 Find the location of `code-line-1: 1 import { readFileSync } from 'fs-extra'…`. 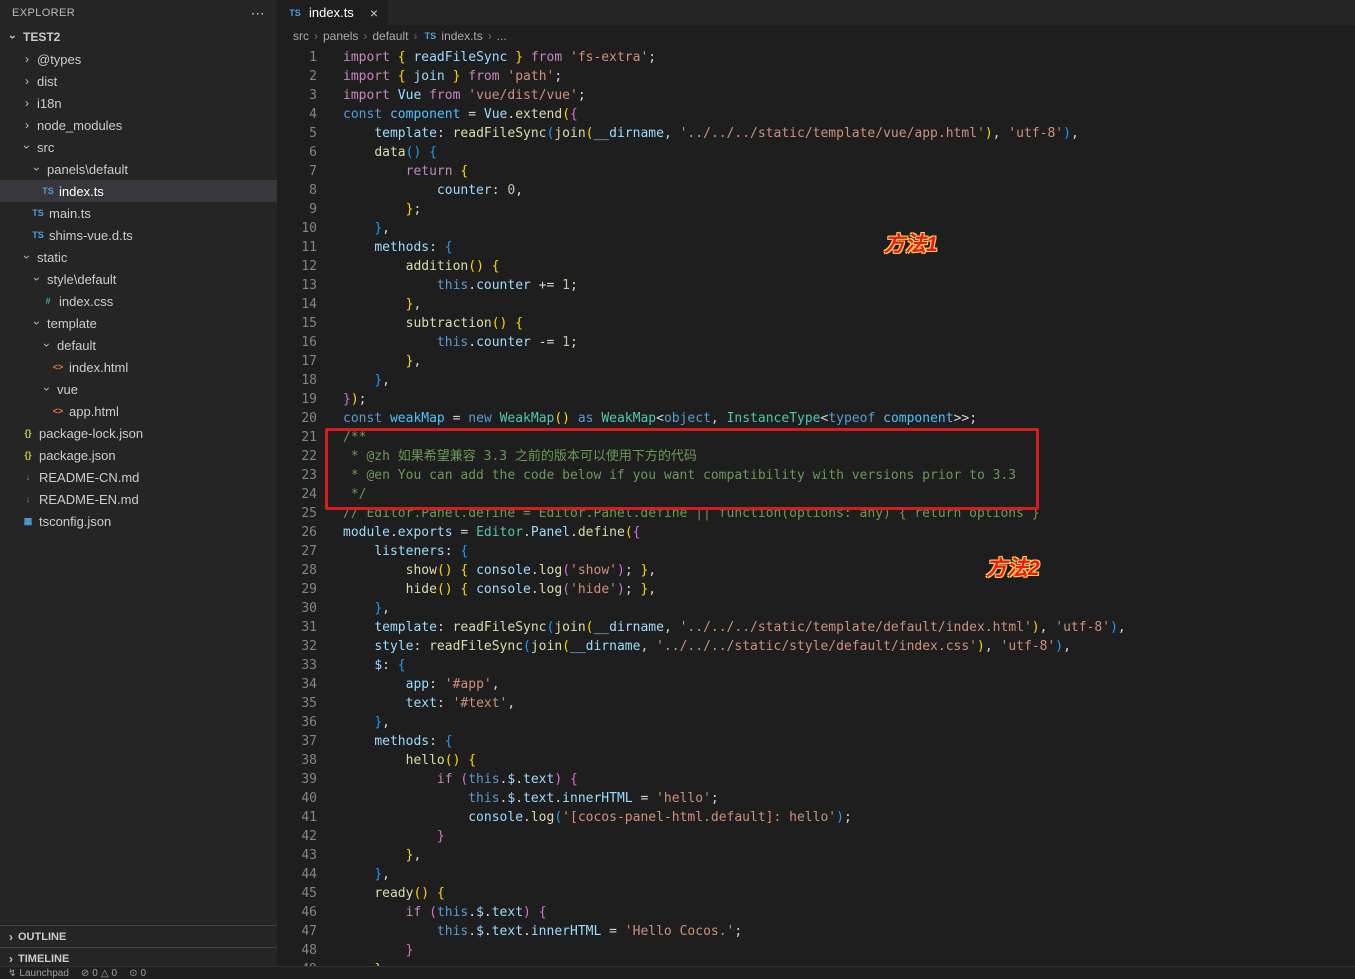

code-line-1: 1 import { readFileSync } from 'fs-extra'… is located at coordinates (816, 57).